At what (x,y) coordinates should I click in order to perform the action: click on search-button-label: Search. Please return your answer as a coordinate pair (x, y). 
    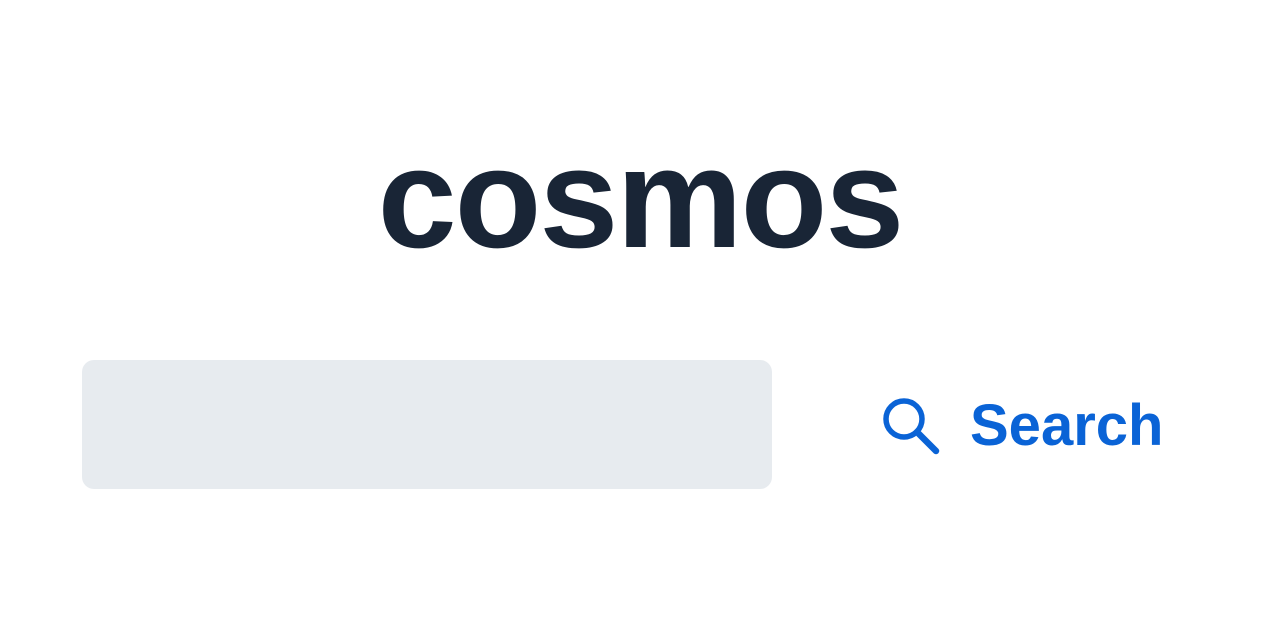
    Looking at the image, I should click on (1067, 425).